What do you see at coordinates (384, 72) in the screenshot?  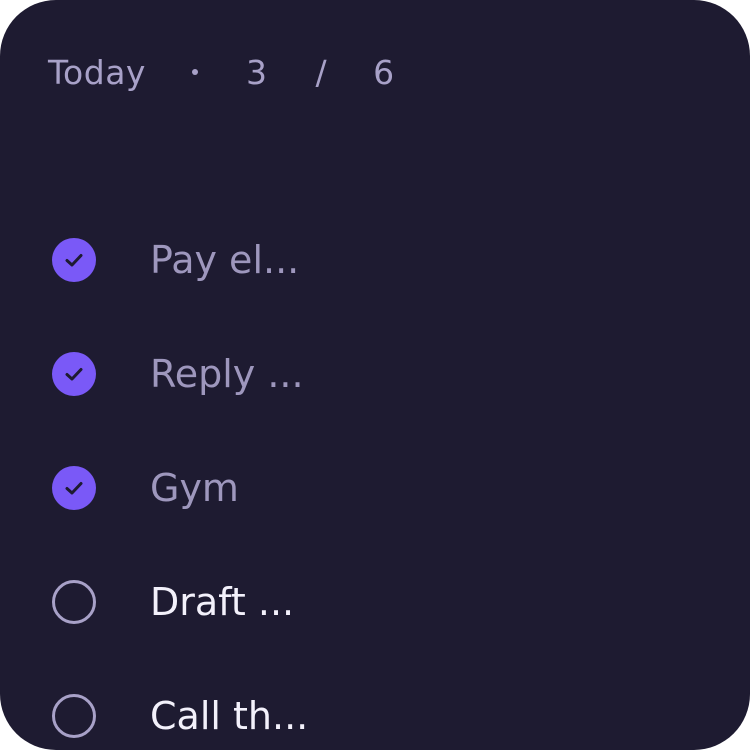 I see `total-count: 6` at bounding box center [384, 72].